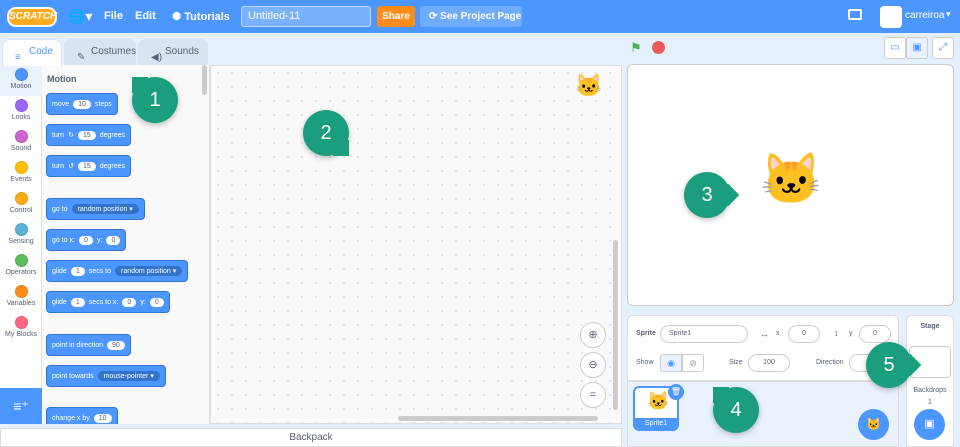  Describe the element at coordinates (113, 16) in the screenshot. I see `file-menu: File` at that location.